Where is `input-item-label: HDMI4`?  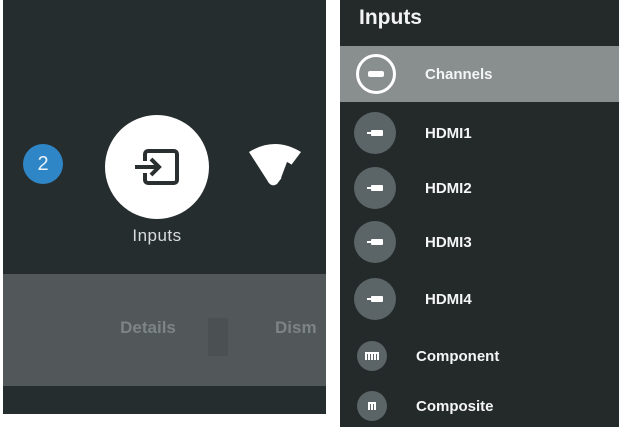
input-item-label: HDMI4 is located at coordinates (448, 299).